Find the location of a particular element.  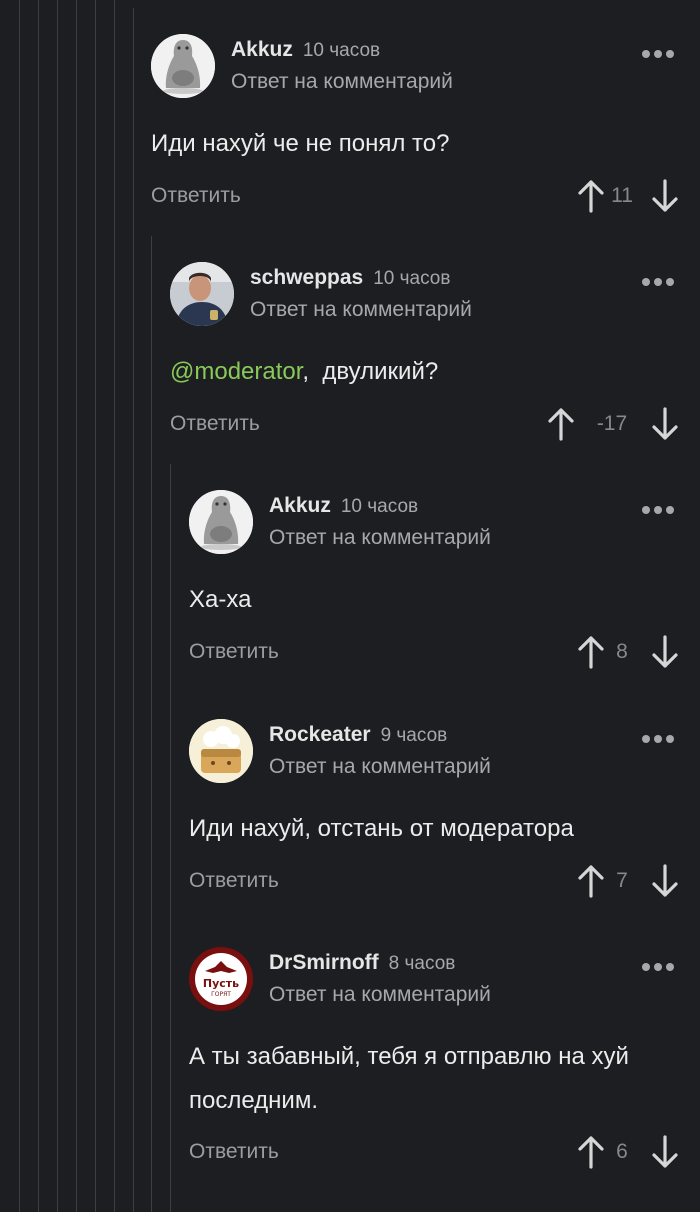

vote-score: -17 is located at coordinates (612, 423).